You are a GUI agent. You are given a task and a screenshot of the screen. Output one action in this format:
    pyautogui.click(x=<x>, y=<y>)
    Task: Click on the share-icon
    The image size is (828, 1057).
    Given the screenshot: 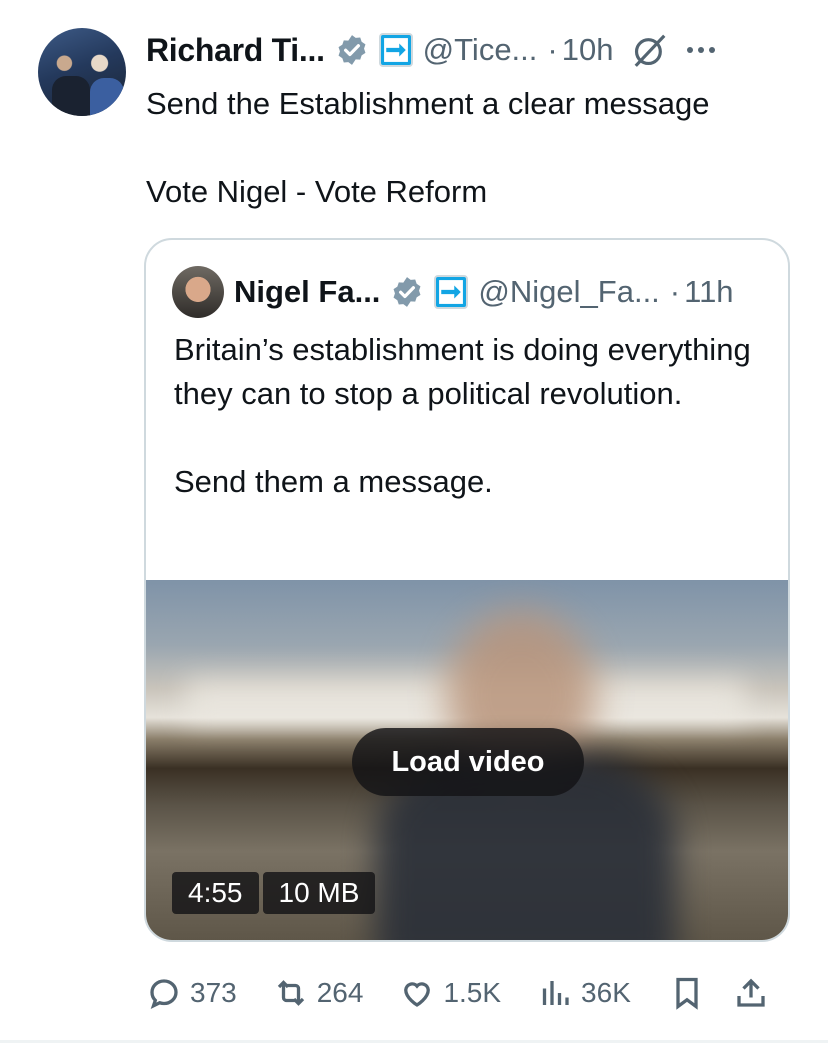 What is the action you would take?
    pyautogui.click(x=751, y=992)
    